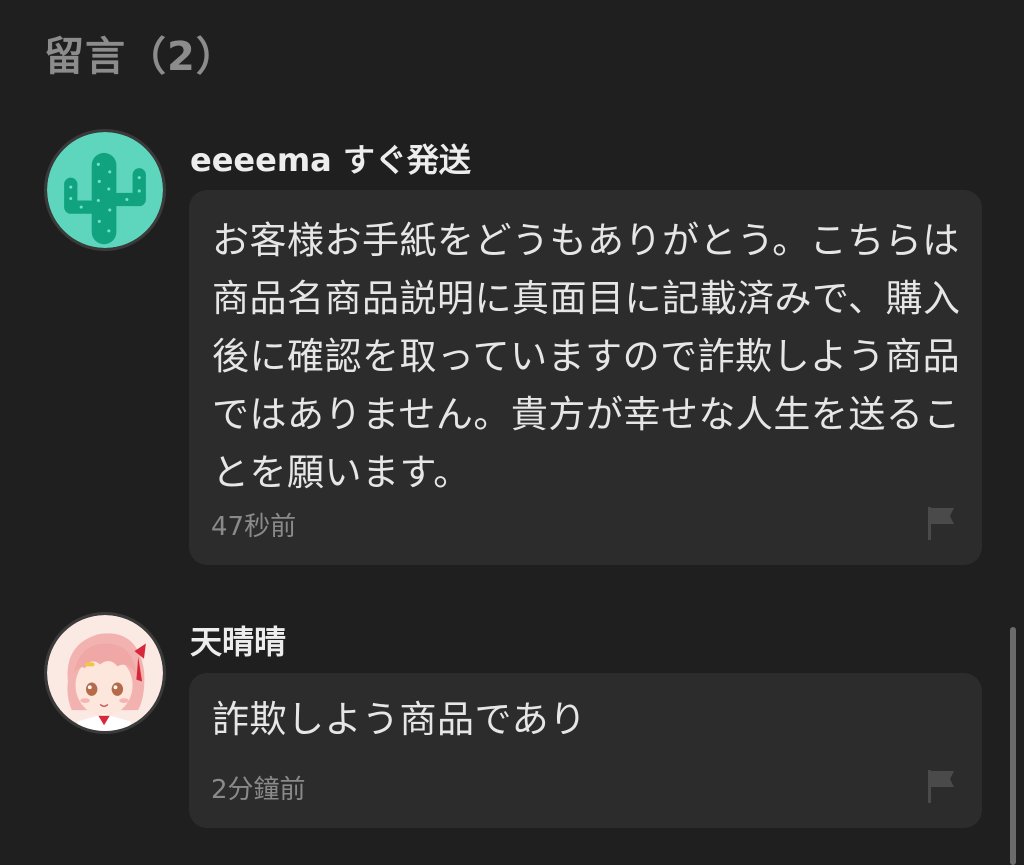 The width and height of the screenshot is (1024, 865). Describe the element at coordinates (399, 719) in the screenshot. I see `comment-text: 詐欺しよう商品であり` at that location.